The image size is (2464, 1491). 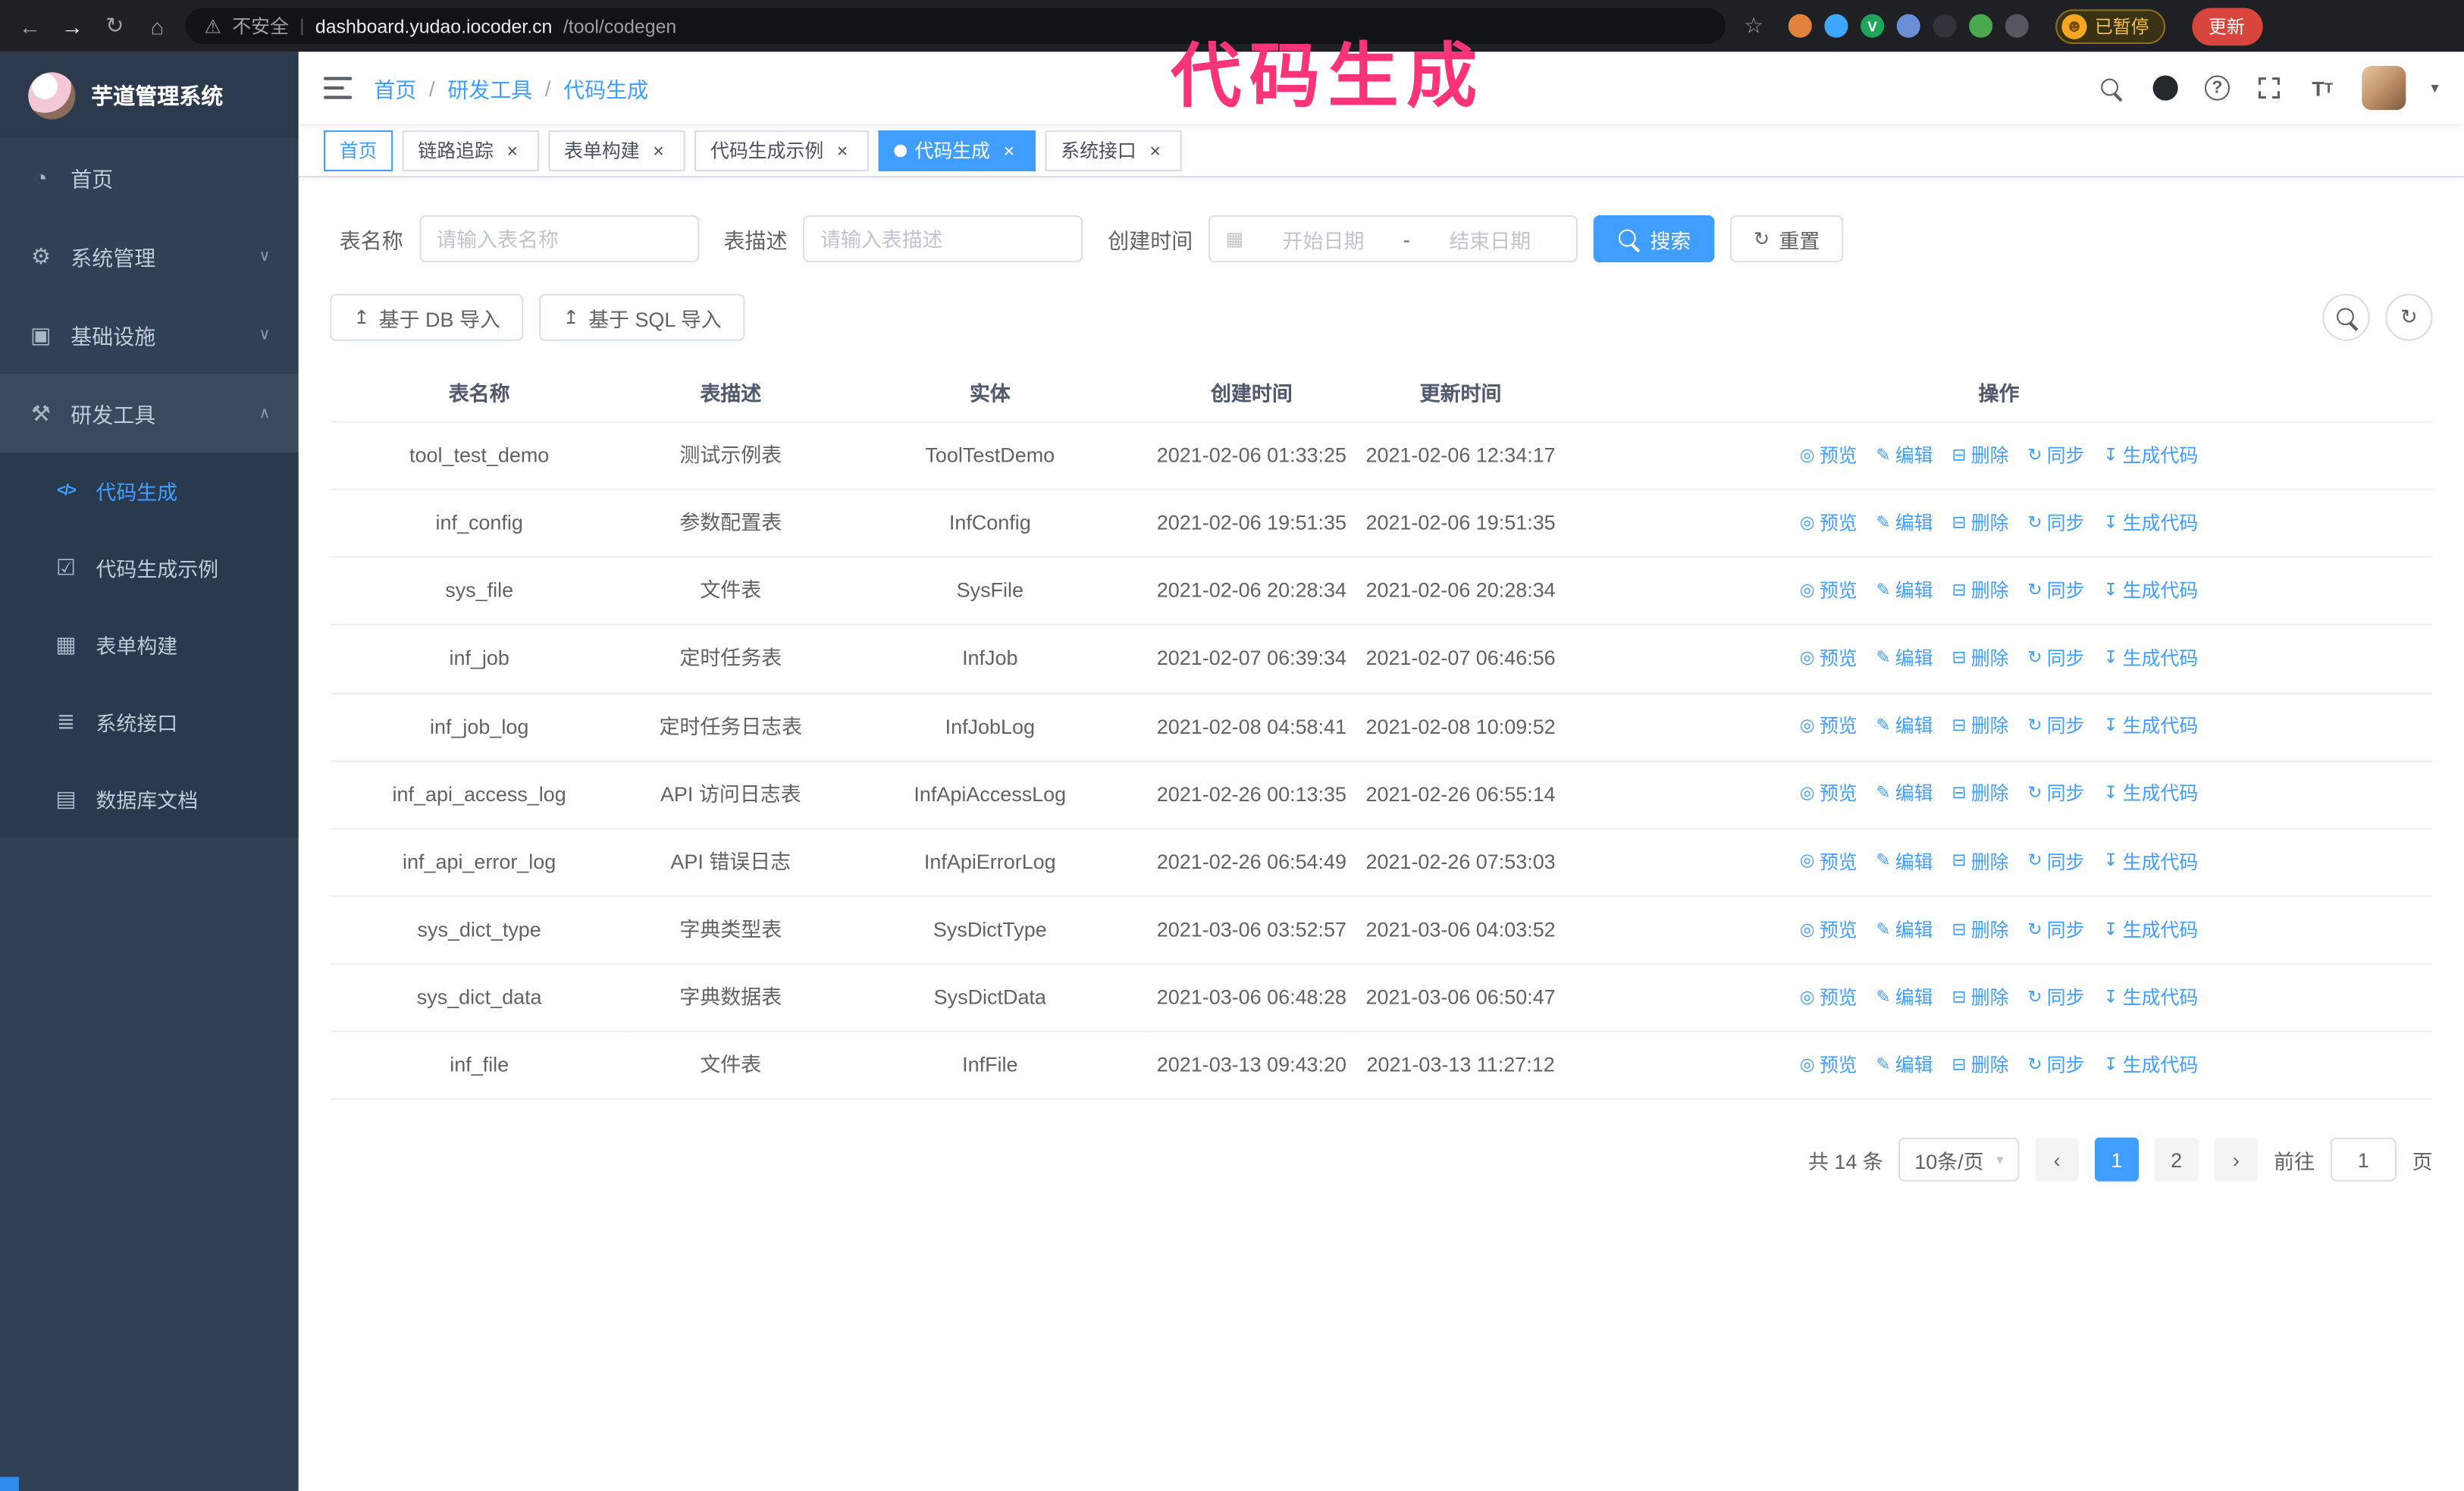 I want to click on sidebar-item-devtools: ⚒ 研发工具 ∧, so click(x=150, y=413).